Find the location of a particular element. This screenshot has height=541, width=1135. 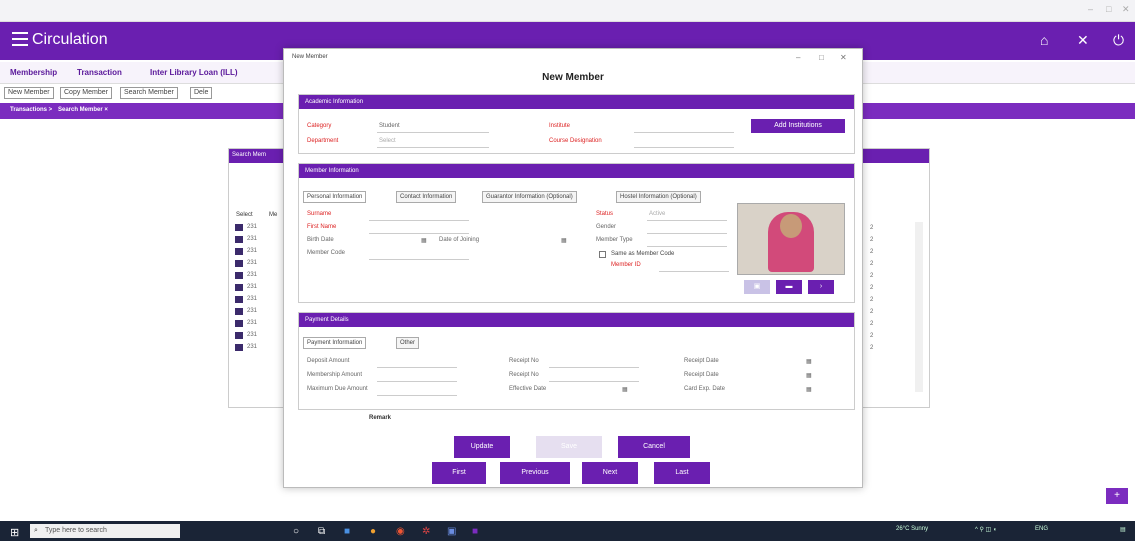

status-select: Active is located at coordinates (657, 214).